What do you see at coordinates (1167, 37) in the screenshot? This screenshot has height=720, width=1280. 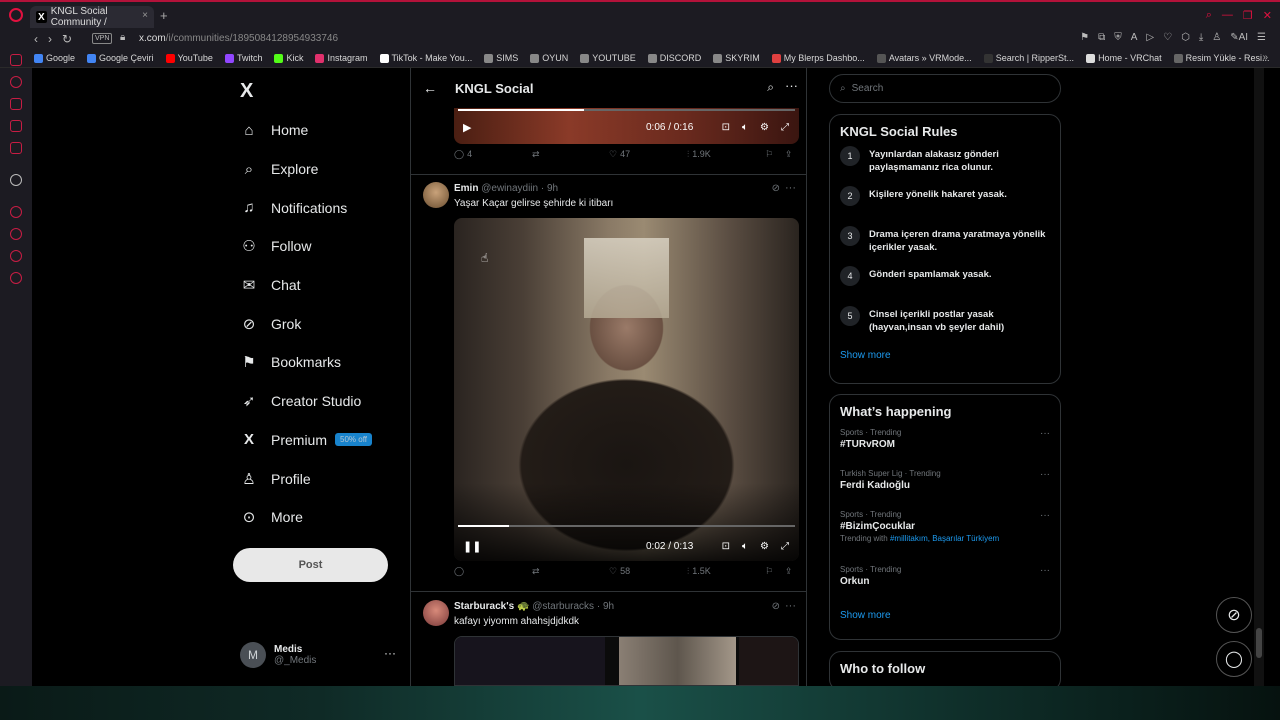 I see `heart-icon: ♡` at bounding box center [1167, 37].